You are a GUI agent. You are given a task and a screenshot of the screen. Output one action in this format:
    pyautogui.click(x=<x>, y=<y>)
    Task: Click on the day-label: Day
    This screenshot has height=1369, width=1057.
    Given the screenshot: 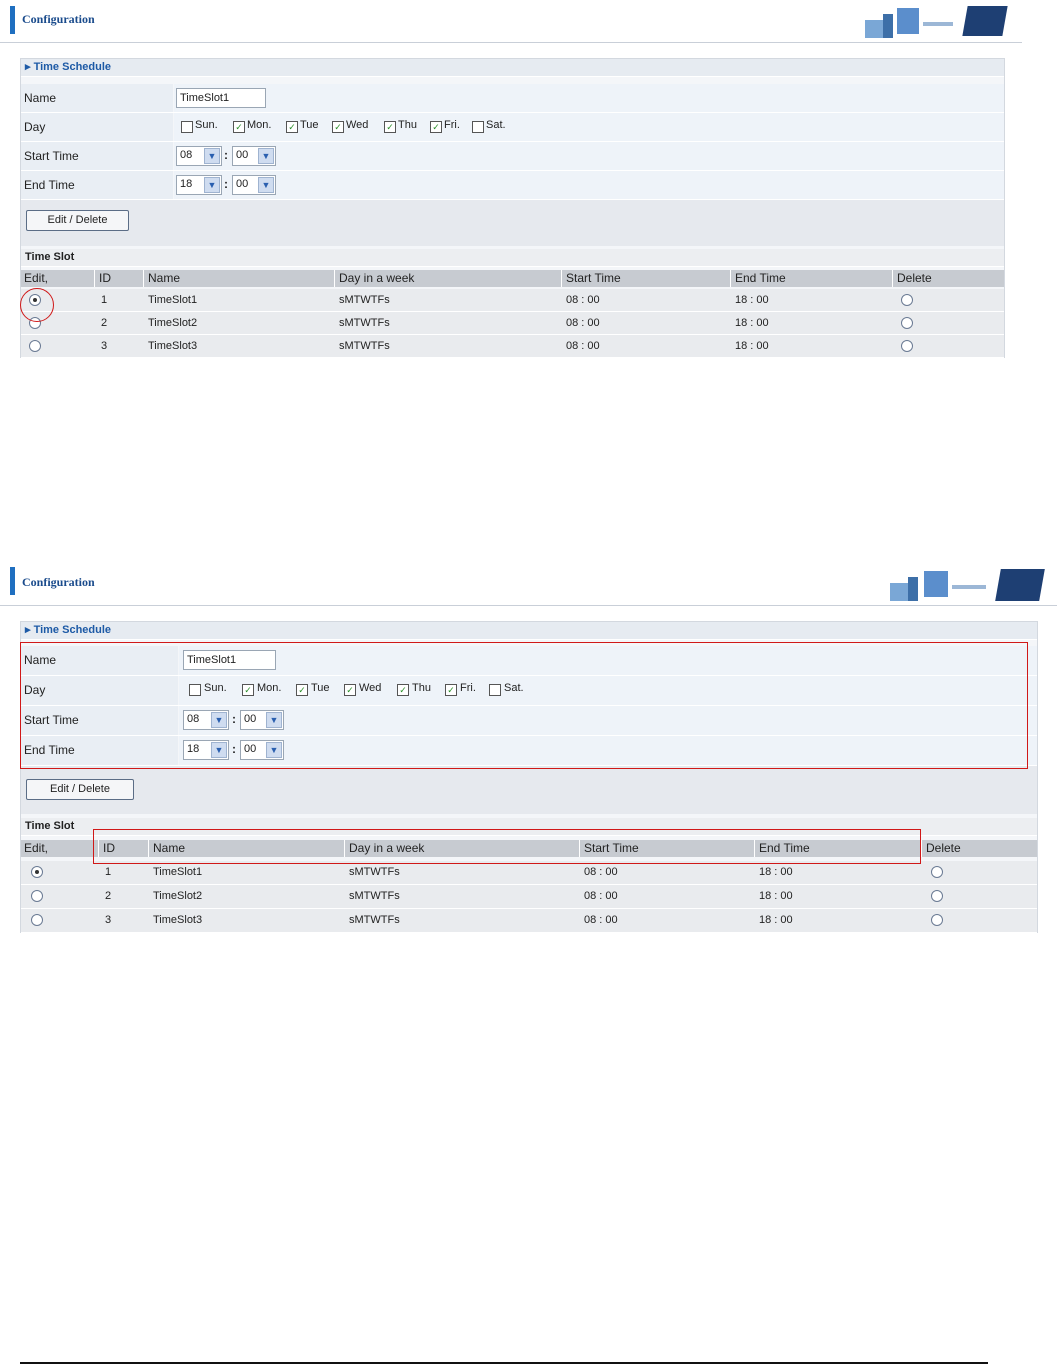 What is the action you would take?
    pyautogui.click(x=97, y=127)
    